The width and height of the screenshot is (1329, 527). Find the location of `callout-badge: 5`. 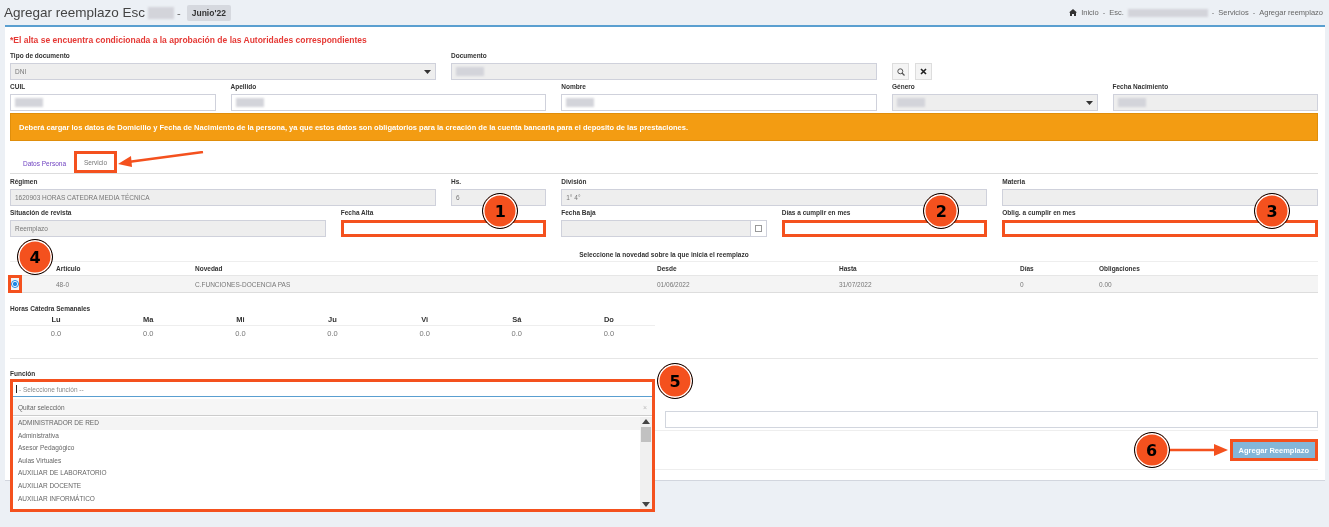

callout-badge: 5 is located at coordinates (675, 381).